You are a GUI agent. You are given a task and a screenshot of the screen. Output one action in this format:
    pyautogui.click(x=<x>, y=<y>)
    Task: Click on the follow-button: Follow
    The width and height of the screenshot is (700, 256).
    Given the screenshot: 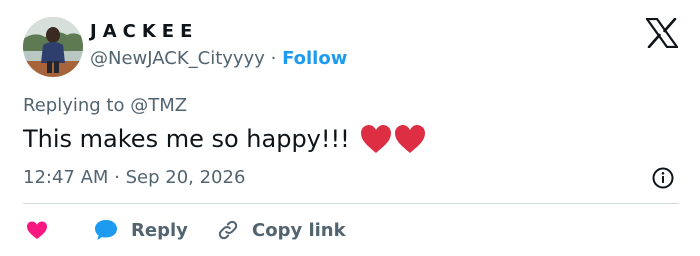 What is the action you would take?
    pyautogui.click(x=314, y=58)
    